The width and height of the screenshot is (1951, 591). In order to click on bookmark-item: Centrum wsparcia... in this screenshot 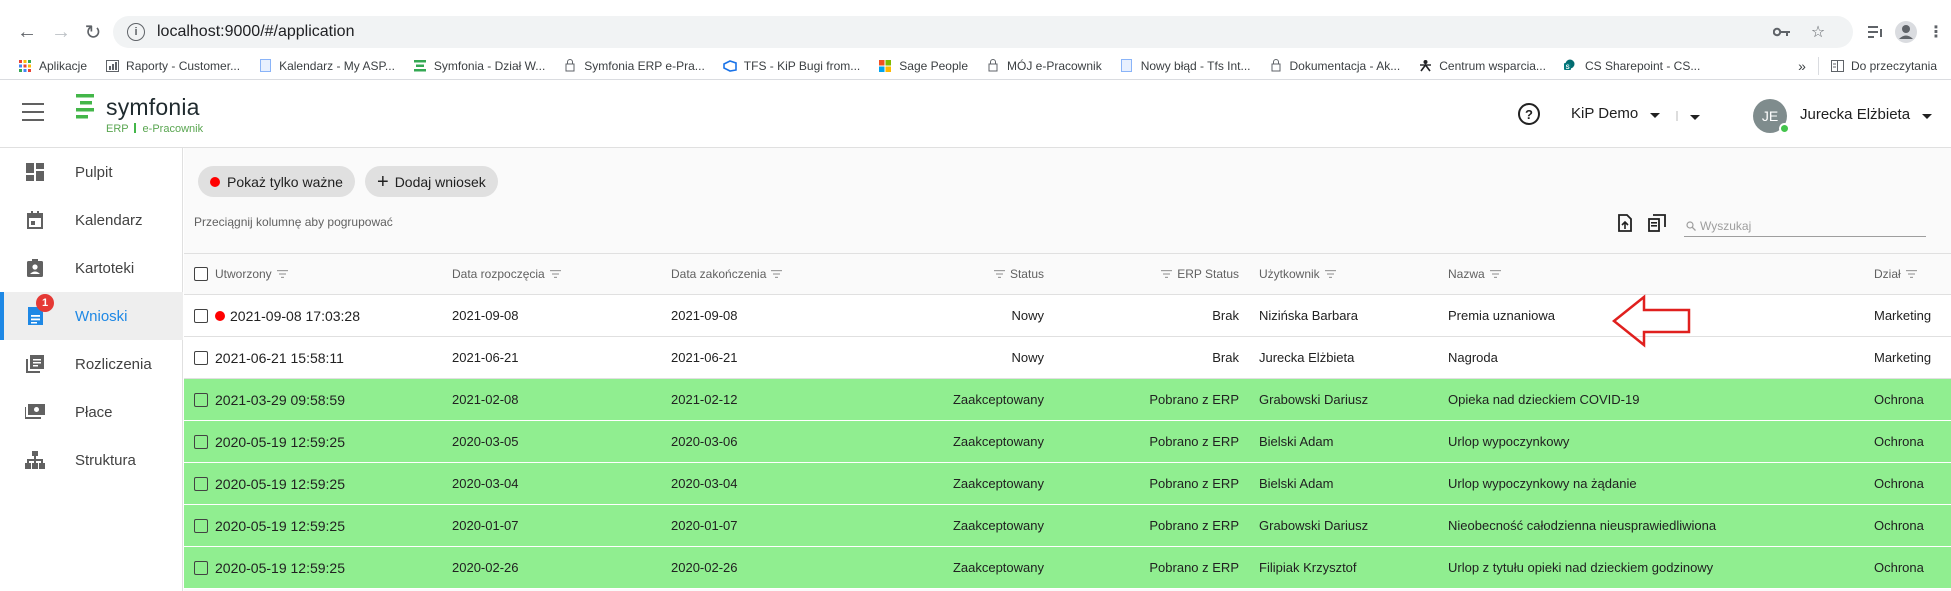, I will do `click(1482, 66)`.